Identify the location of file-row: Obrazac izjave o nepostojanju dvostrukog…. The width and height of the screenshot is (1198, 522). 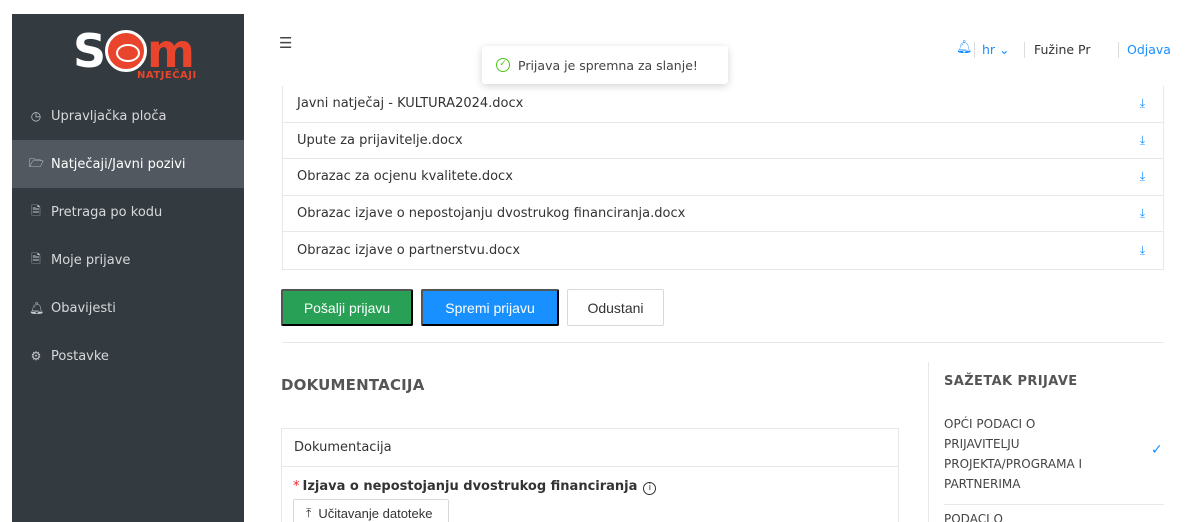
(723, 214).